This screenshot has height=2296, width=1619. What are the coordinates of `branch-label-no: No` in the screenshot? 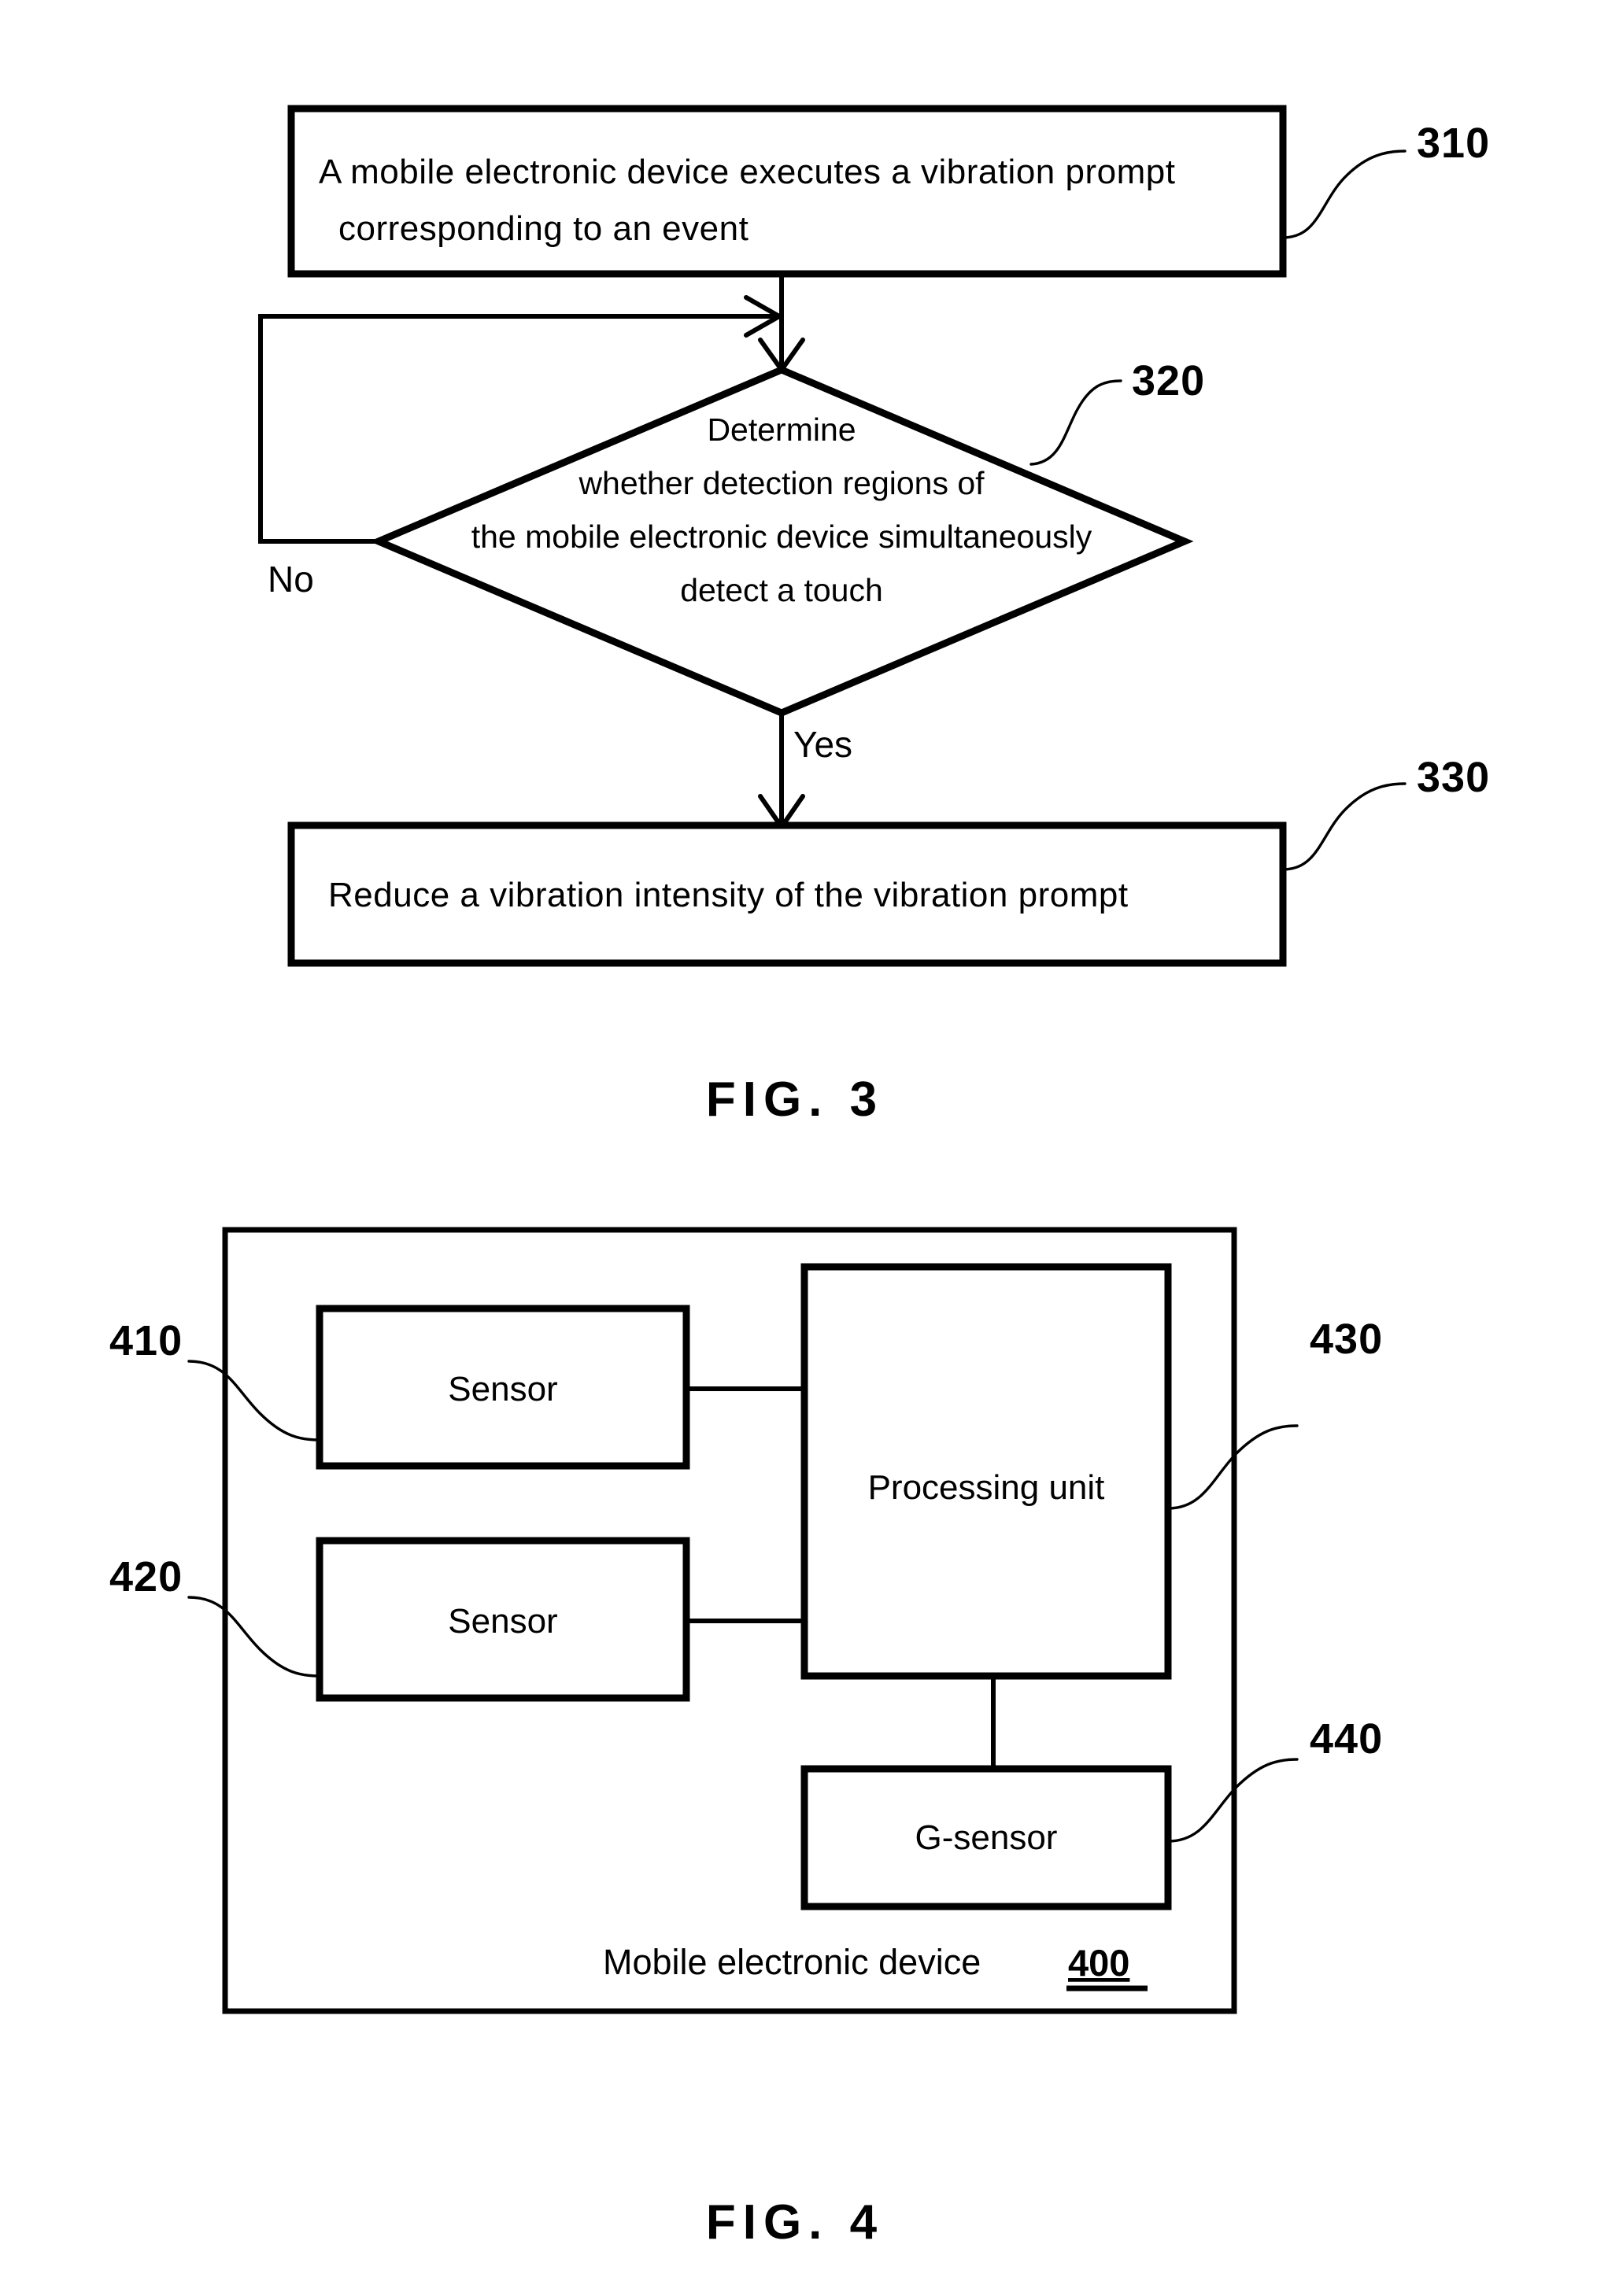 It's located at (291, 579).